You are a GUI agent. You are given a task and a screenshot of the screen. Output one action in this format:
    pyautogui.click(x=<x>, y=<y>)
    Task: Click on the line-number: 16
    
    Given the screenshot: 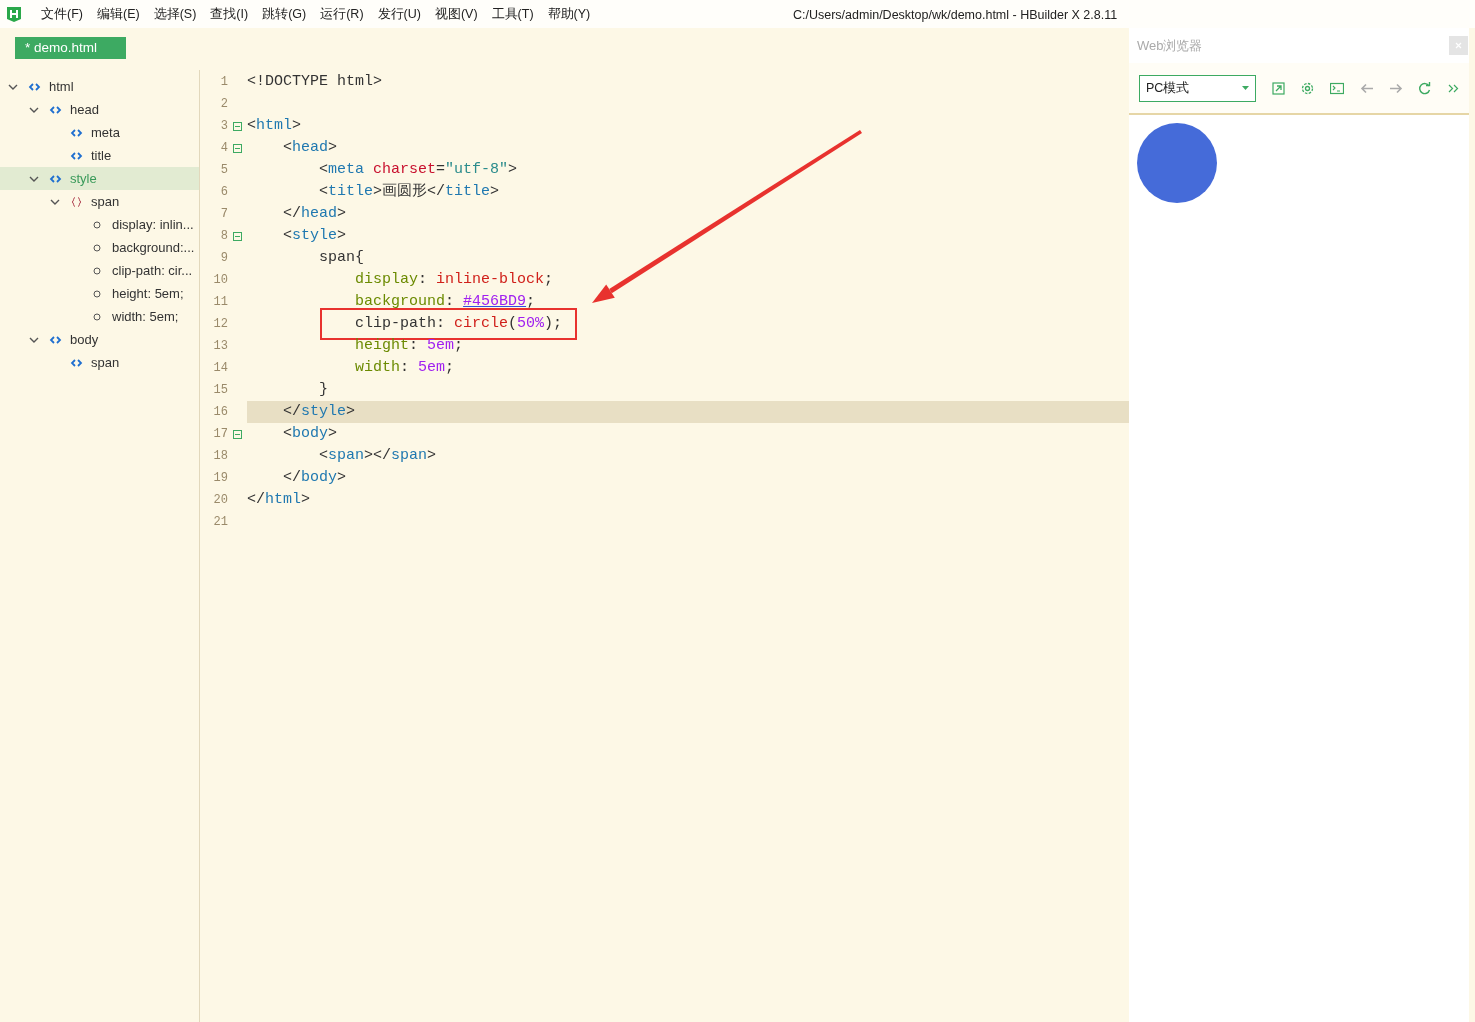 What is the action you would take?
    pyautogui.click(x=220, y=412)
    